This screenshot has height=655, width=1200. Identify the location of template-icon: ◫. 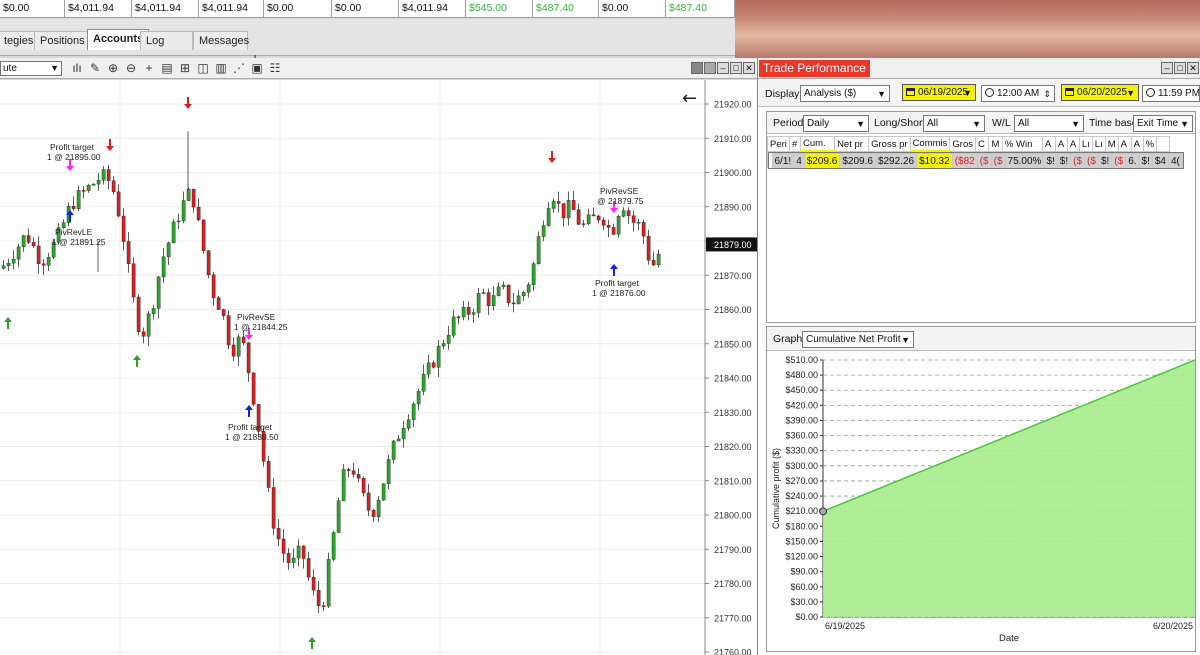
(203, 68).